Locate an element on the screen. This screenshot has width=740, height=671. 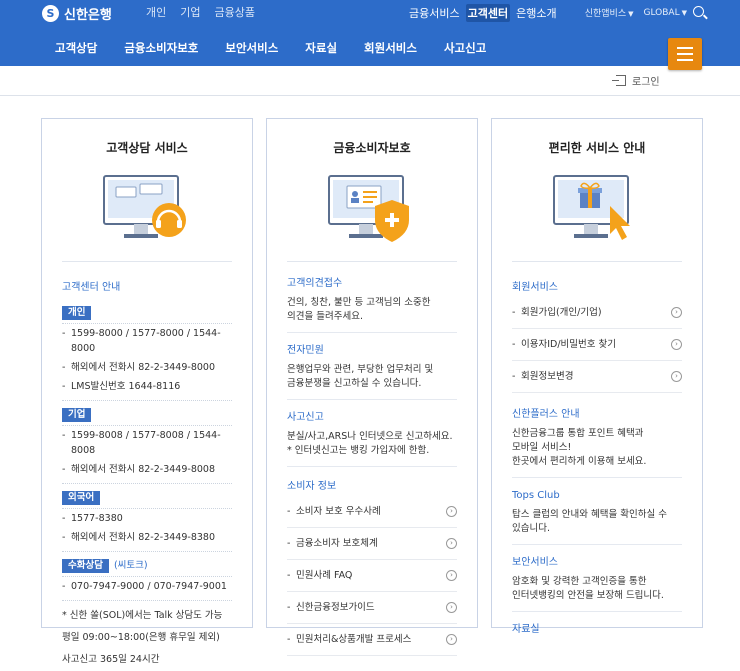
item-label: 금융소비자 보호체계 is located at coordinates (332, 543).